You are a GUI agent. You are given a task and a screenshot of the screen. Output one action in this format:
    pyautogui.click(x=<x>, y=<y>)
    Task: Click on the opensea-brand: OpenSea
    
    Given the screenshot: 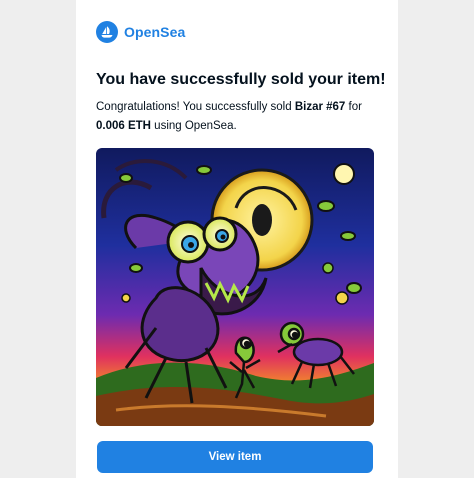 What is the action you would take?
    pyautogui.click(x=140, y=32)
    